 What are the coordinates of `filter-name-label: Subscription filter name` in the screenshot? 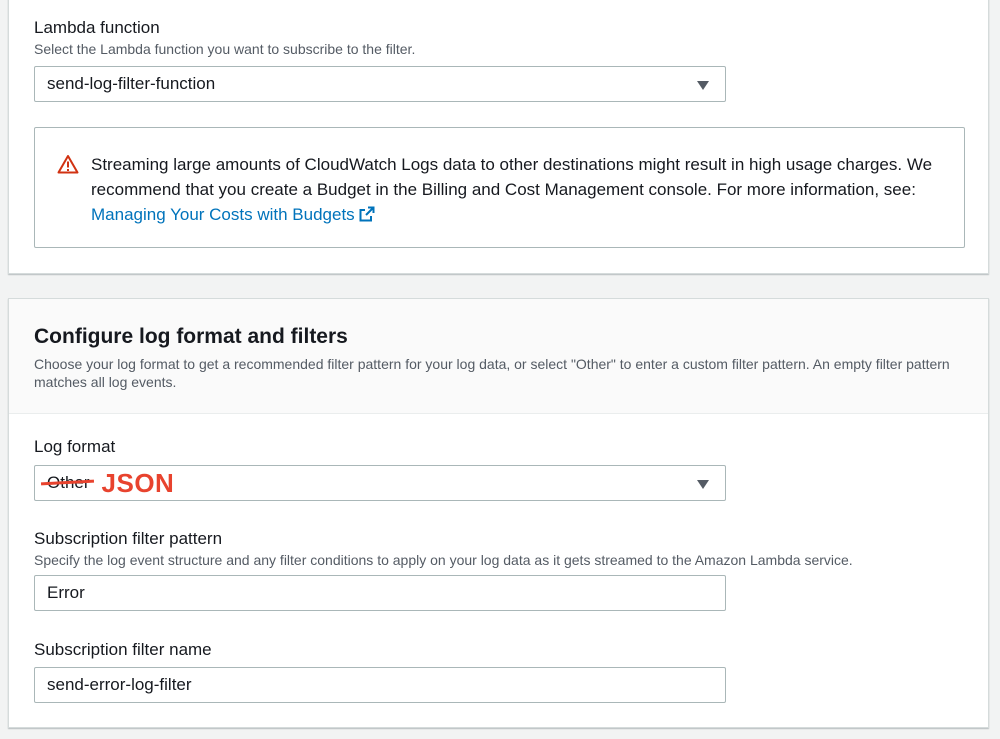 It's located at (123, 649).